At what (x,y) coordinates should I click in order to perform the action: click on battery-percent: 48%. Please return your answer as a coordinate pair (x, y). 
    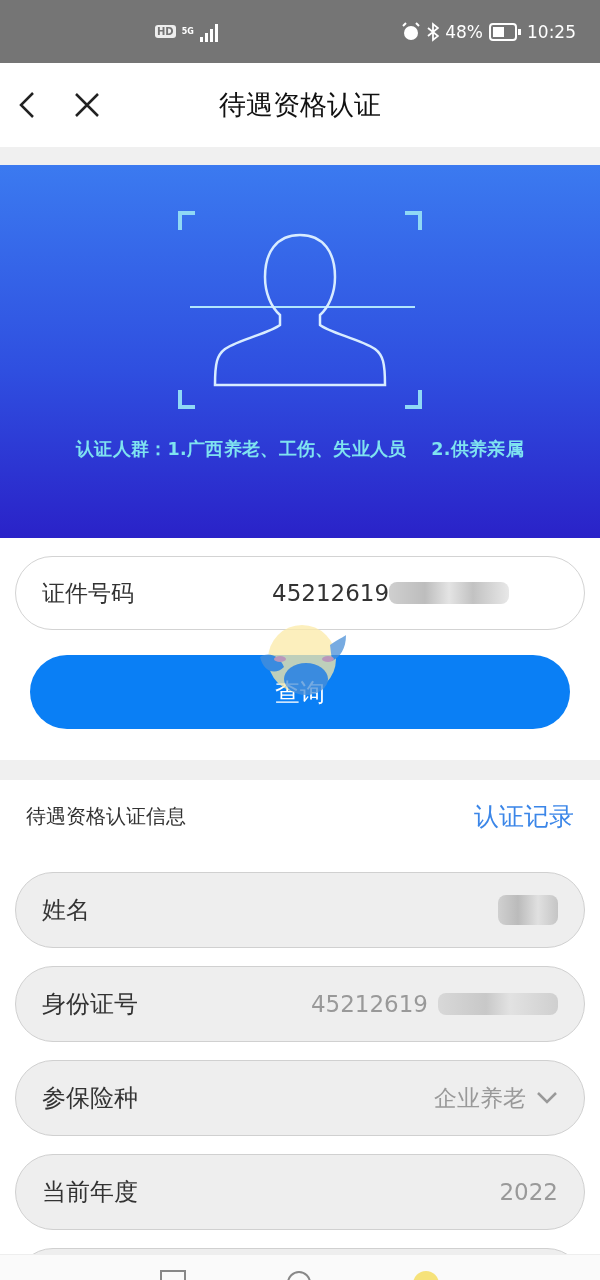
    Looking at the image, I should click on (464, 31).